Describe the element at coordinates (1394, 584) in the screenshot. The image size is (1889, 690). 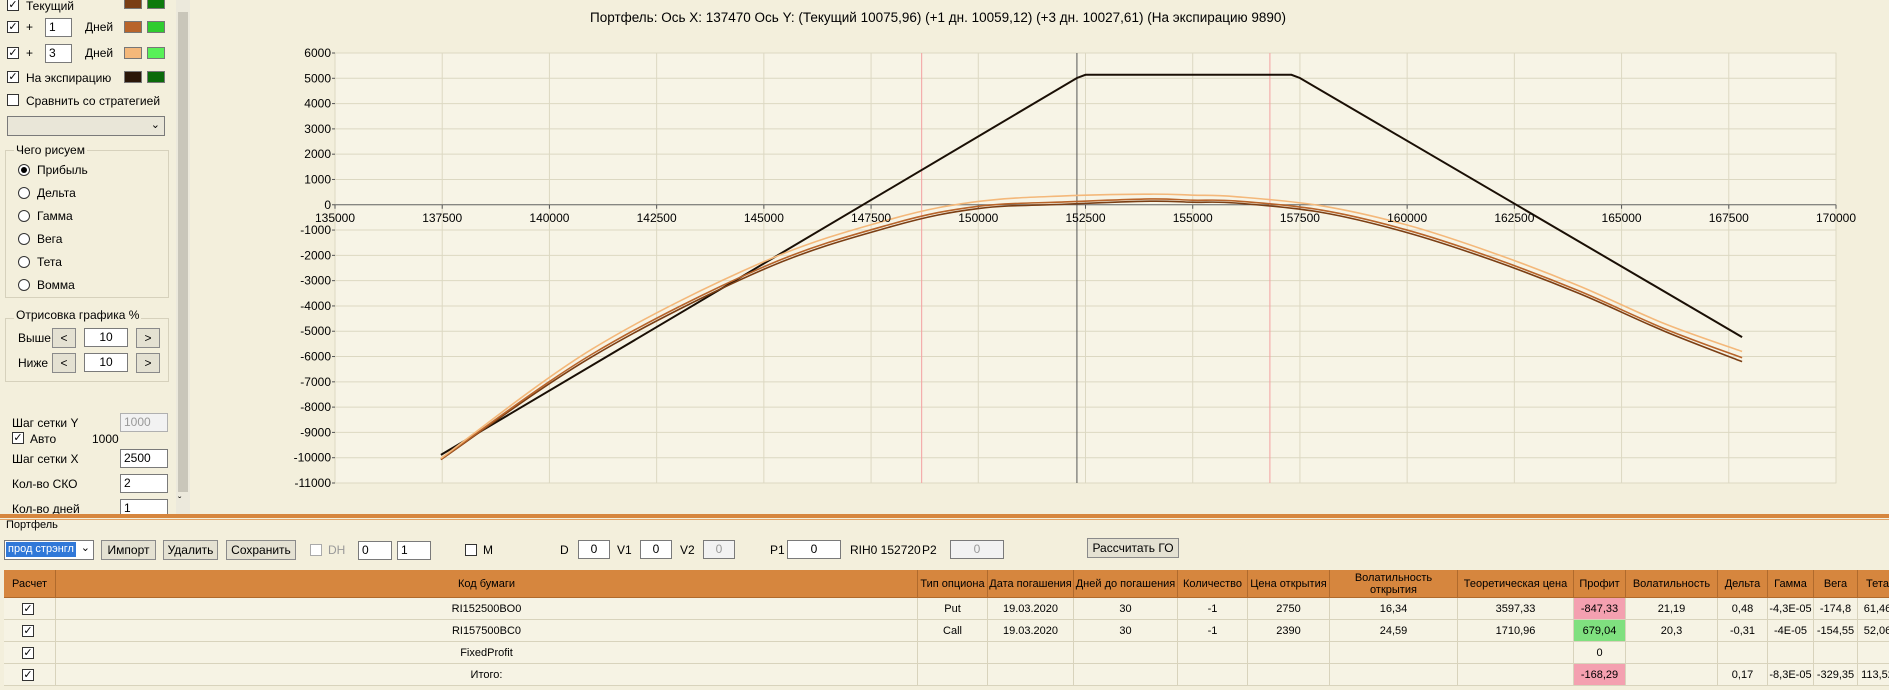
I see `column-header: Волатильность открытия` at that location.